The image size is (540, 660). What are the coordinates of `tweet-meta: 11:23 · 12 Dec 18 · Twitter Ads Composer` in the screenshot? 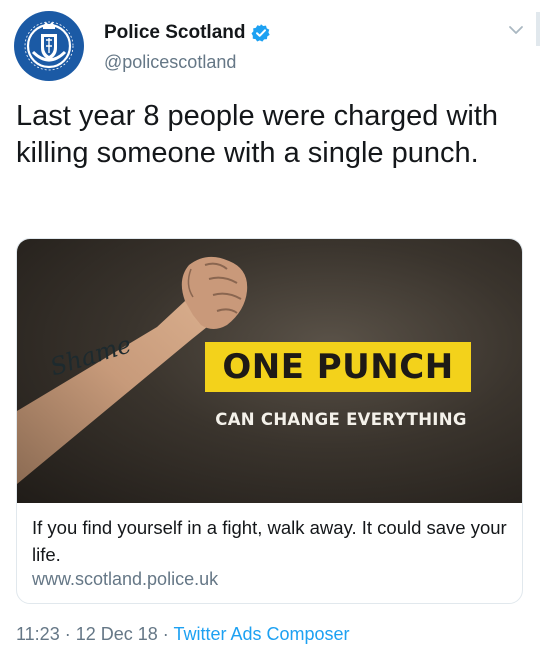 It's located at (183, 634).